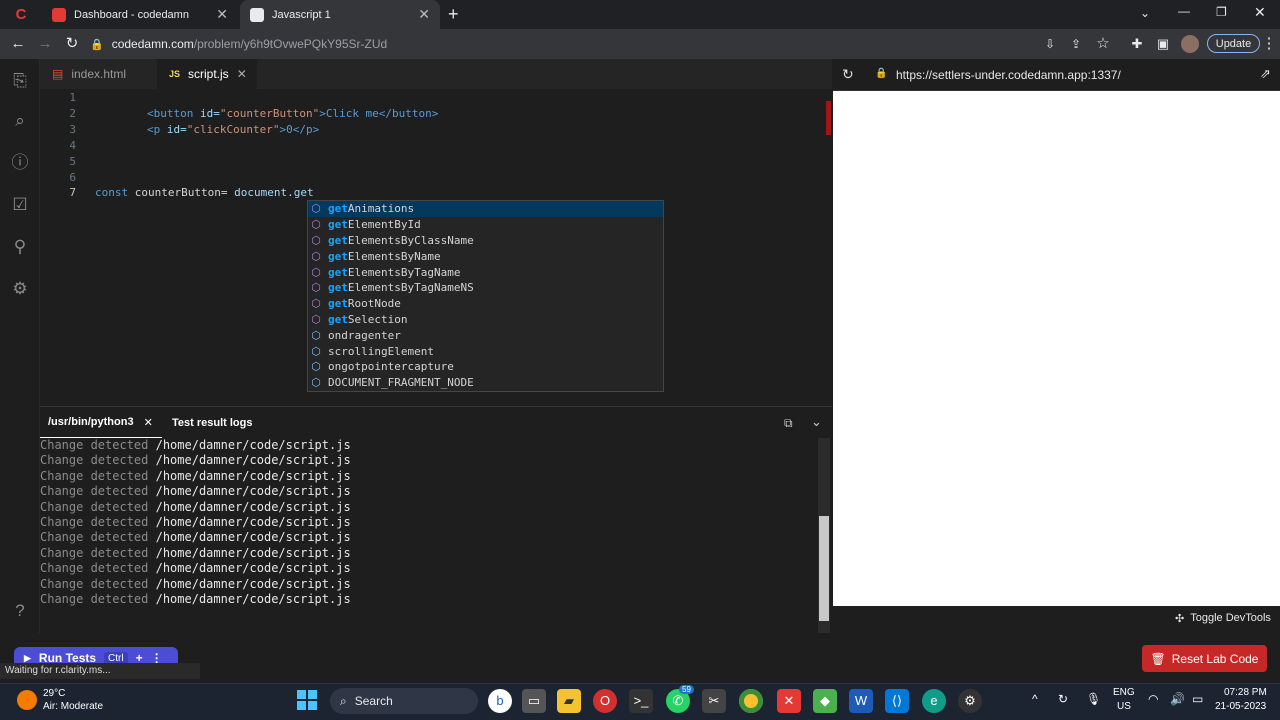 The width and height of the screenshot is (1280, 720). Describe the element at coordinates (848, 74) in the screenshot. I see `refresh-preview-icon: ↻` at that location.